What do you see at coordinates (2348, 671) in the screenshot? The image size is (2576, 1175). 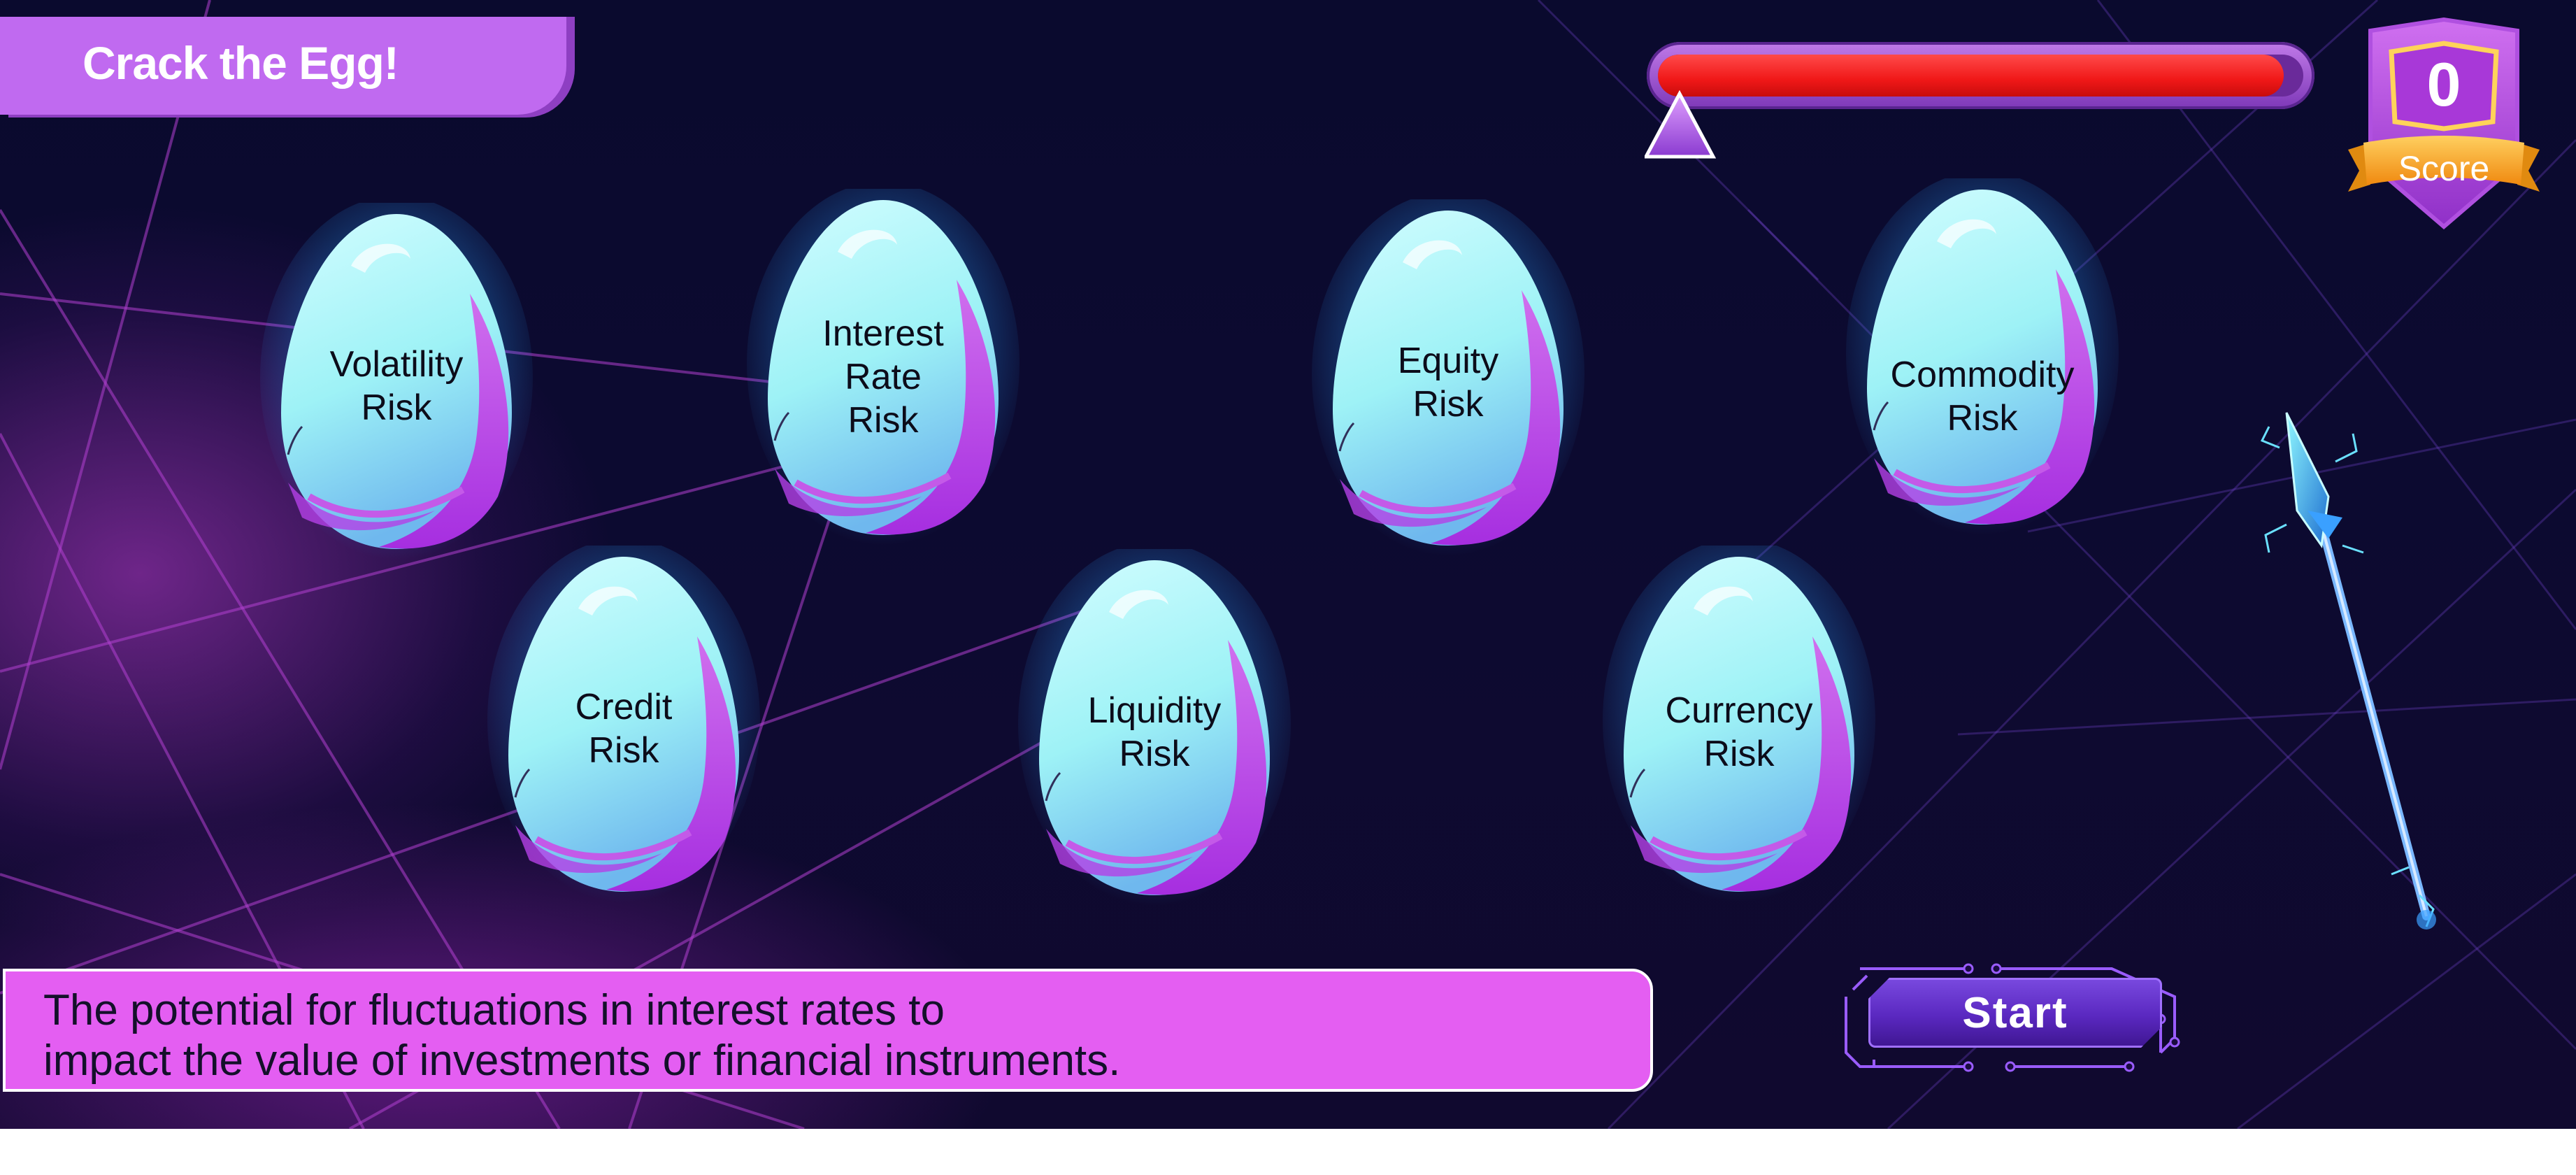 I see `magic-wand-icon` at bounding box center [2348, 671].